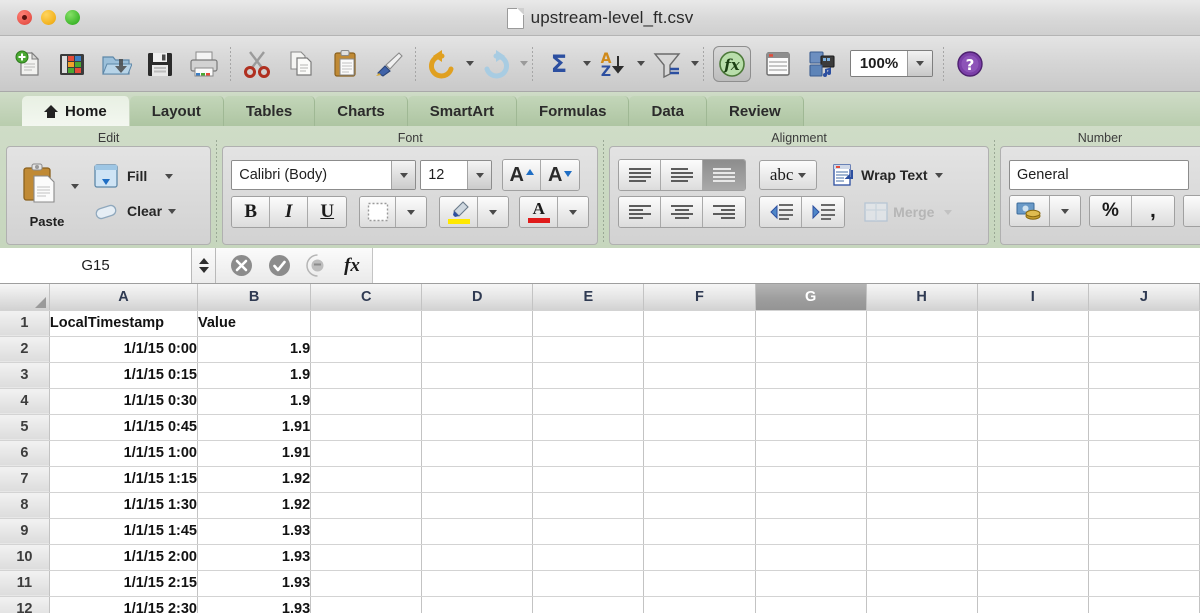  I want to click on cell-h3, so click(922, 375).